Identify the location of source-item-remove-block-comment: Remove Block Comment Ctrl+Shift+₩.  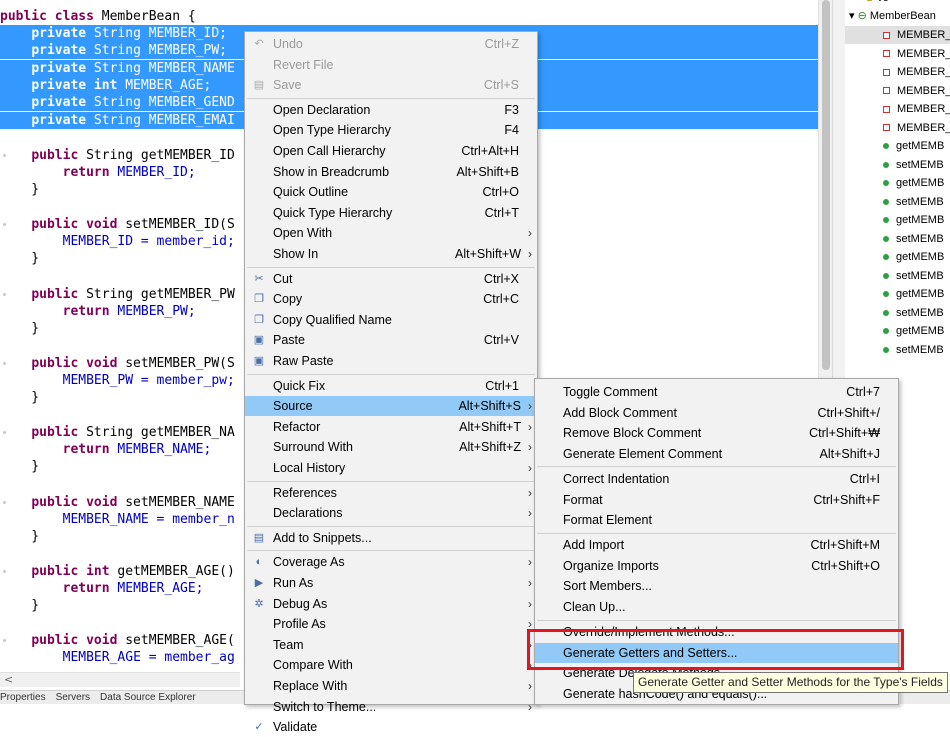
(716, 433).